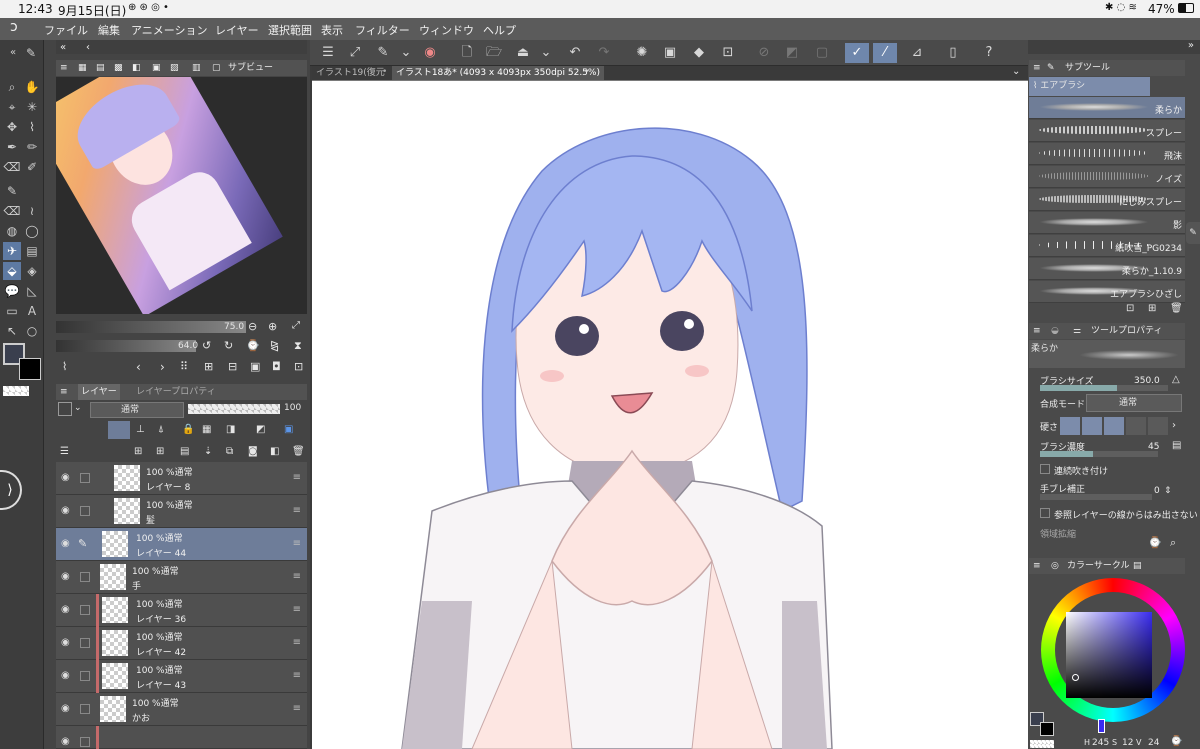 The height and width of the screenshot is (749, 1200). Describe the element at coordinates (288, 429) in the screenshot. I see `layer-color-swatch-icon: ▣` at that location.